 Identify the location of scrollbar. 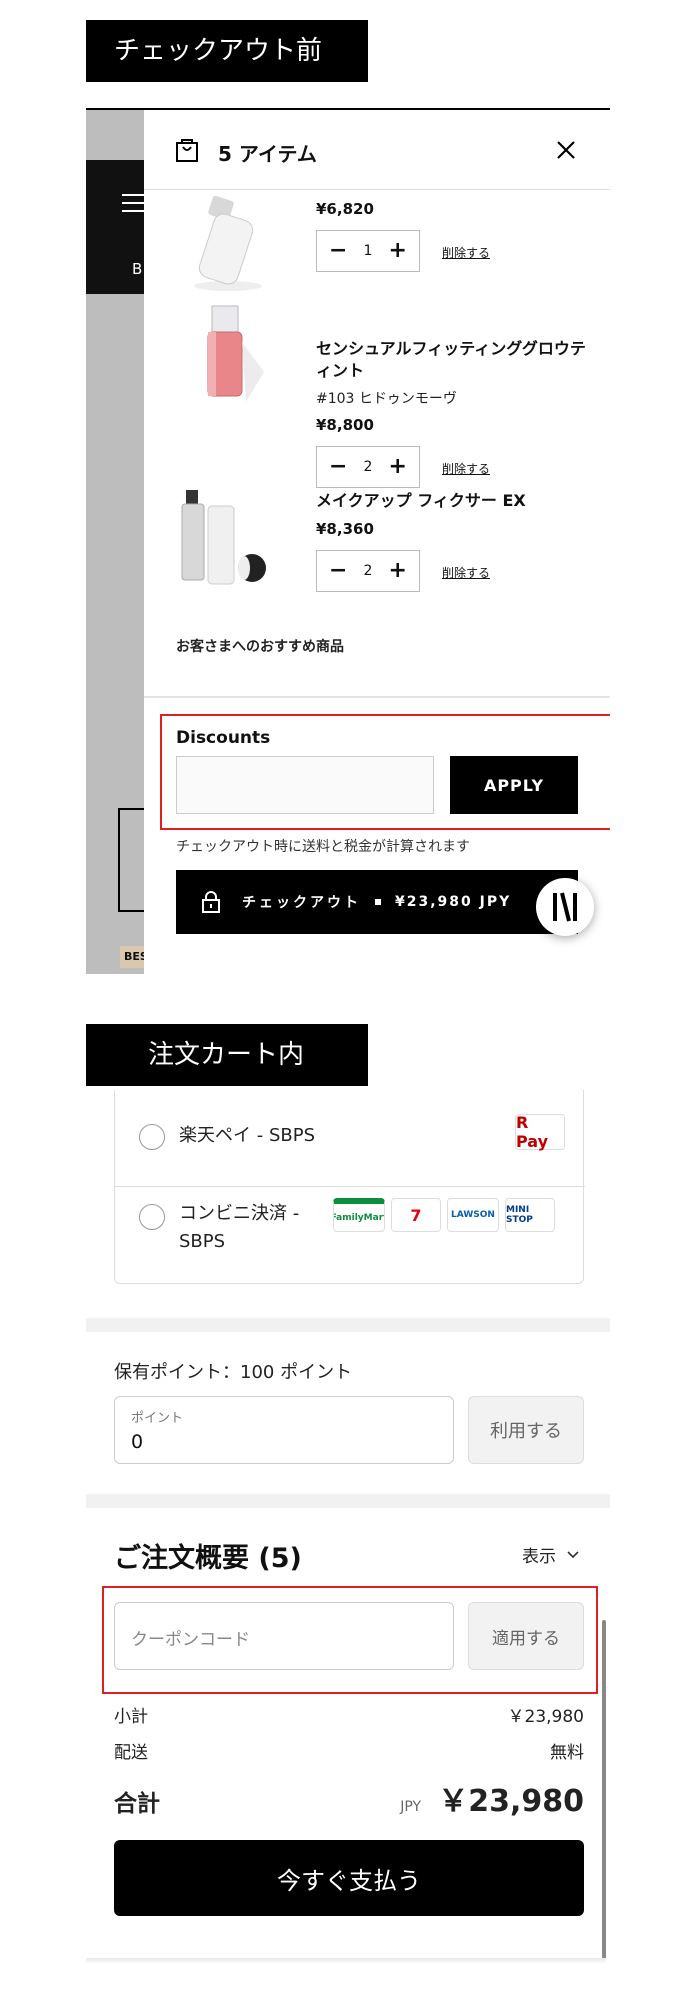
(604, 1790).